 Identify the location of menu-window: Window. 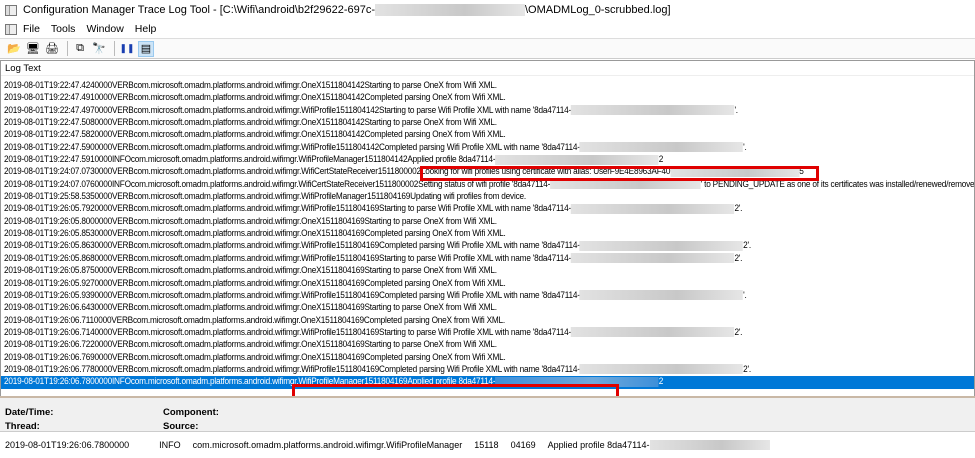
(104, 29).